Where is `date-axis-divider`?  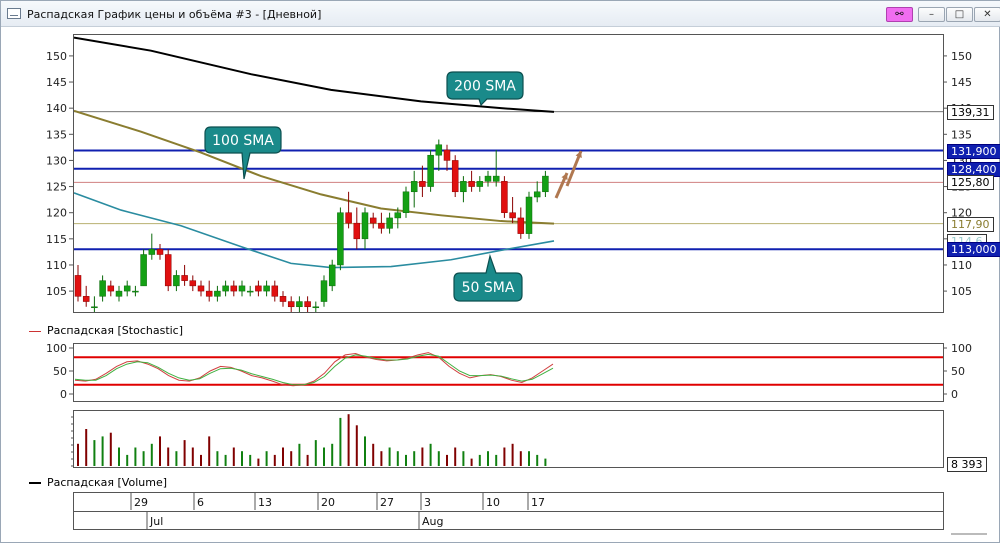
date-axis-divider is located at coordinates (508, 511).